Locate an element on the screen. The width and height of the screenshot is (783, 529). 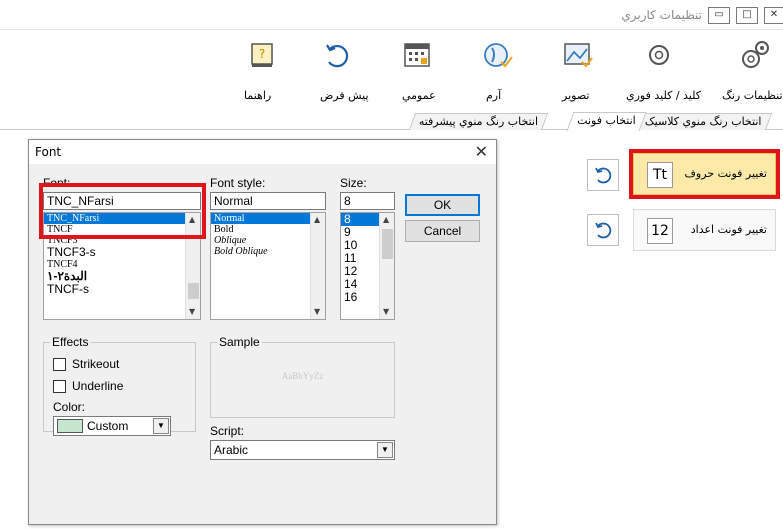
tab-classic-menu-color: انتخاب رنگ منوي کلاسیک is located at coordinates (703, 121).